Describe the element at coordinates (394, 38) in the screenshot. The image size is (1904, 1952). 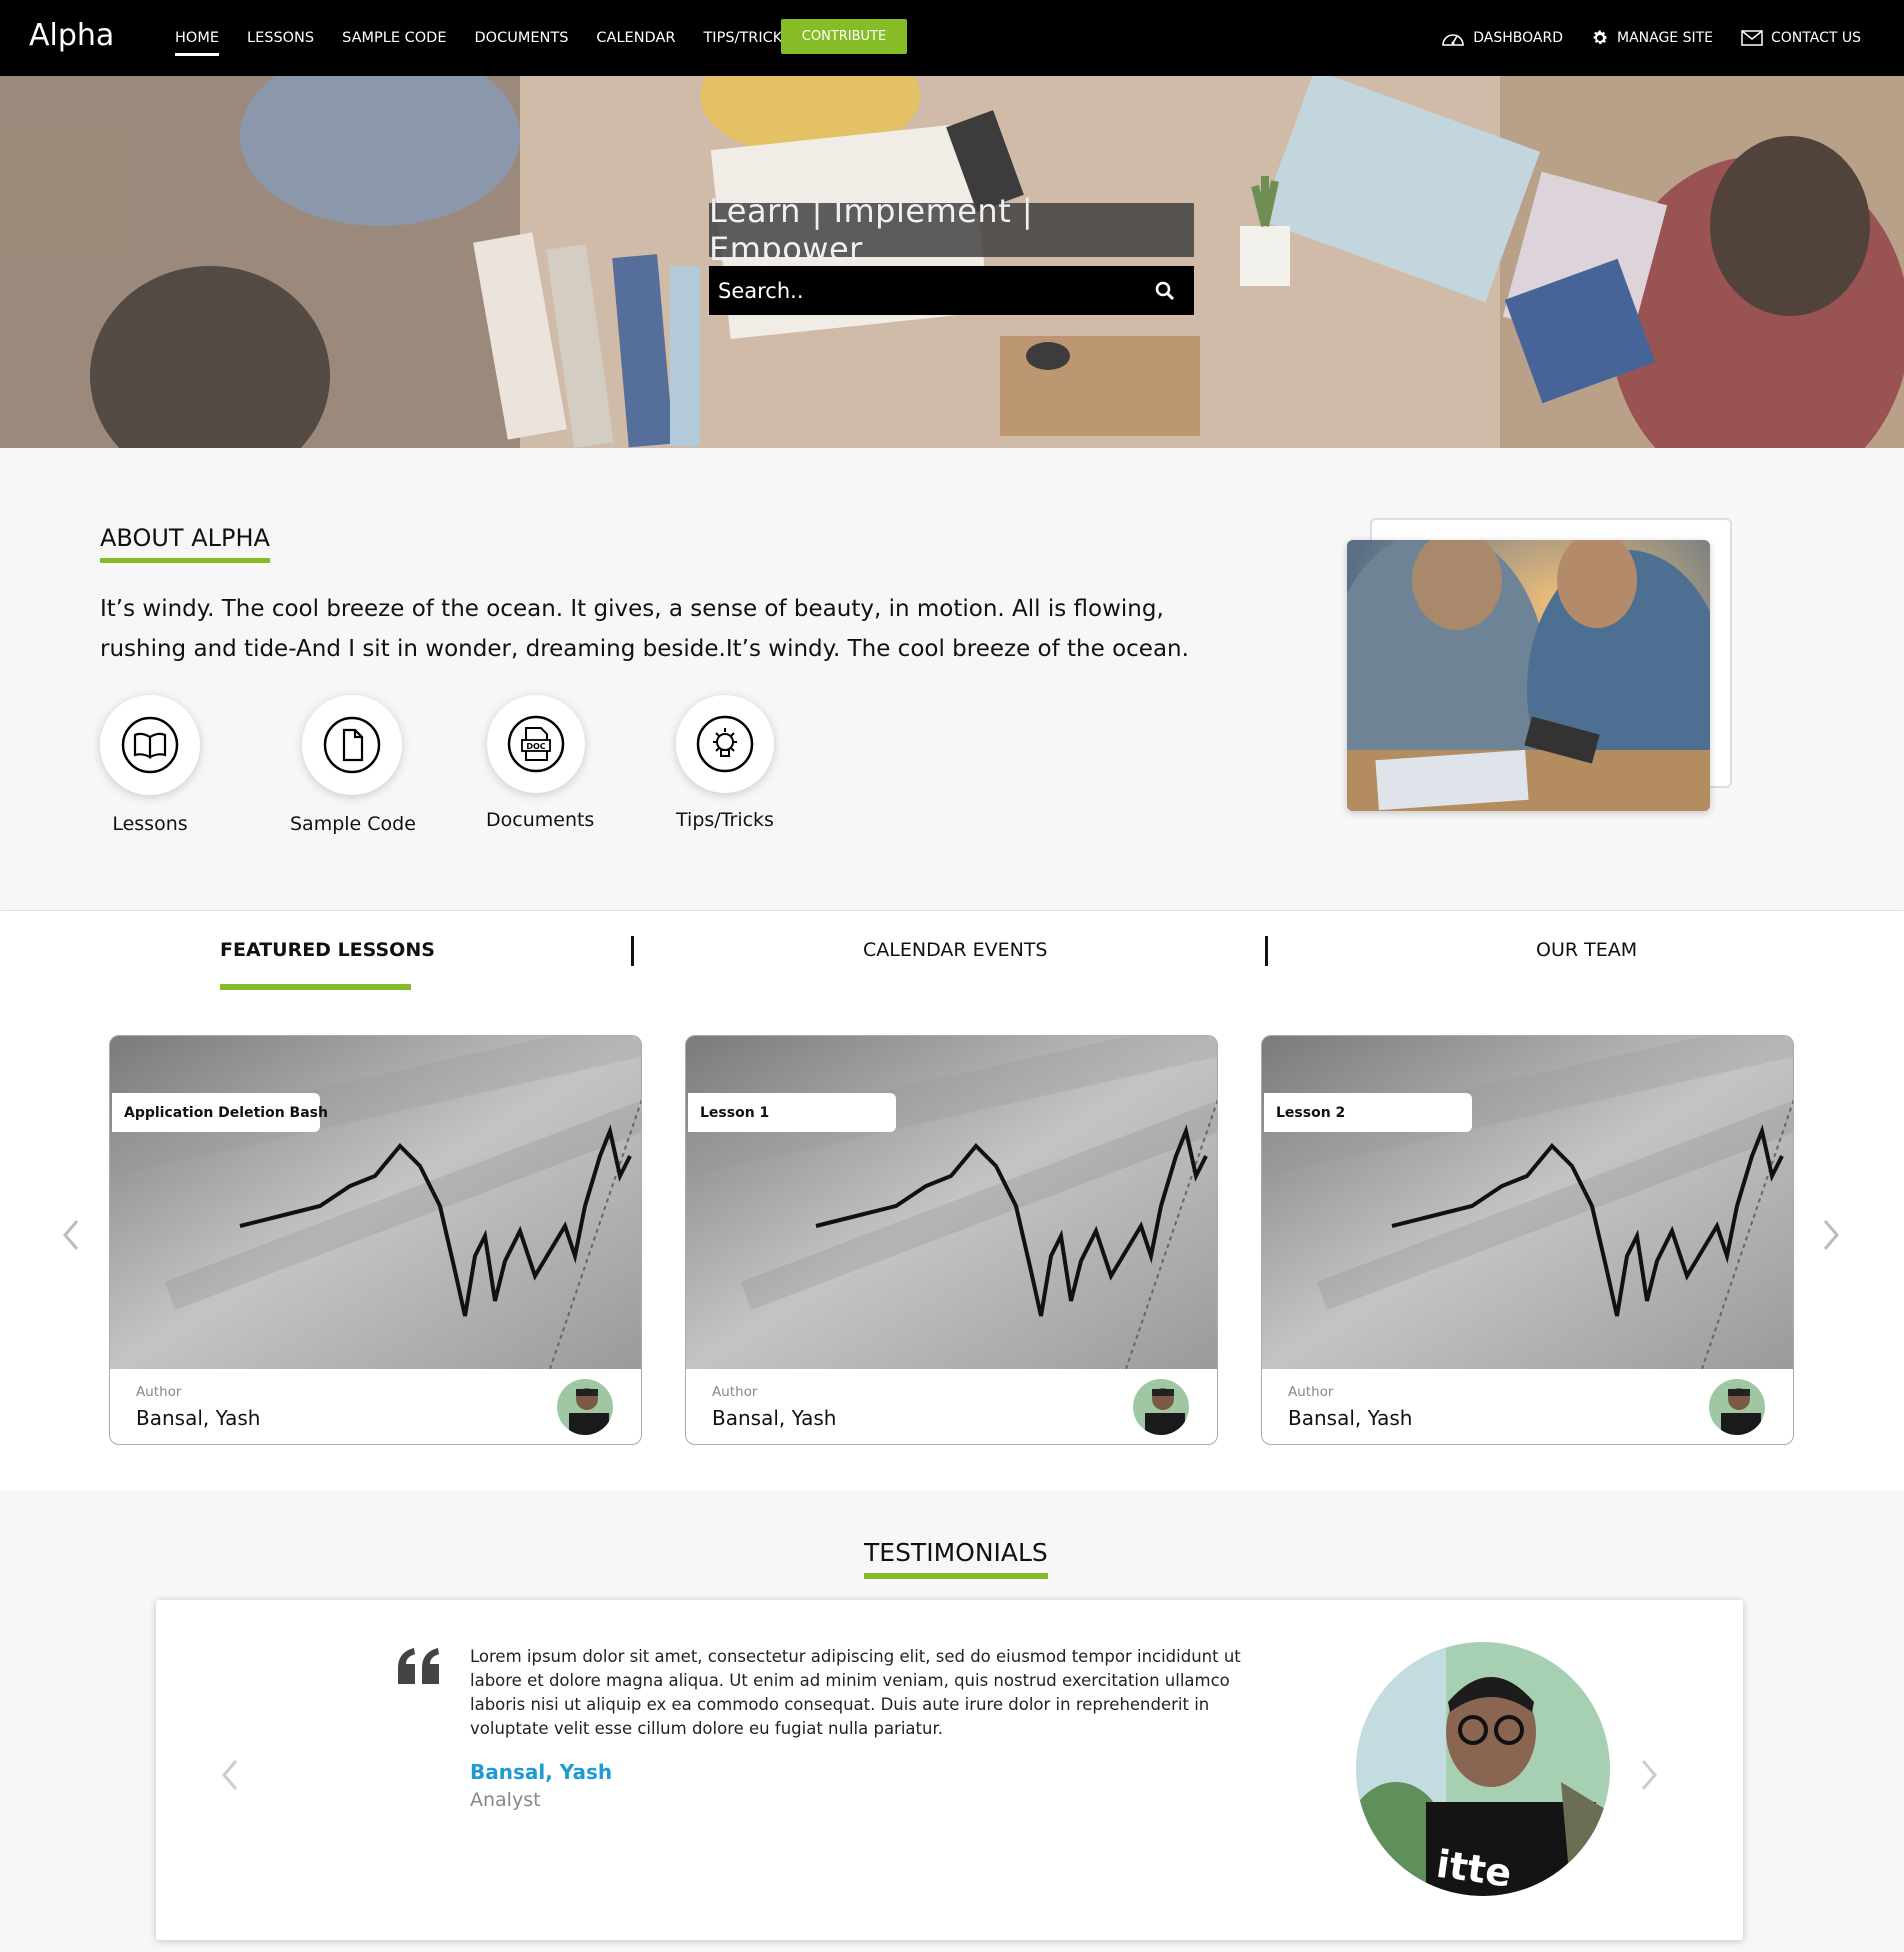
I see `nav-sample-code: SAMPLE CODE` at that location.